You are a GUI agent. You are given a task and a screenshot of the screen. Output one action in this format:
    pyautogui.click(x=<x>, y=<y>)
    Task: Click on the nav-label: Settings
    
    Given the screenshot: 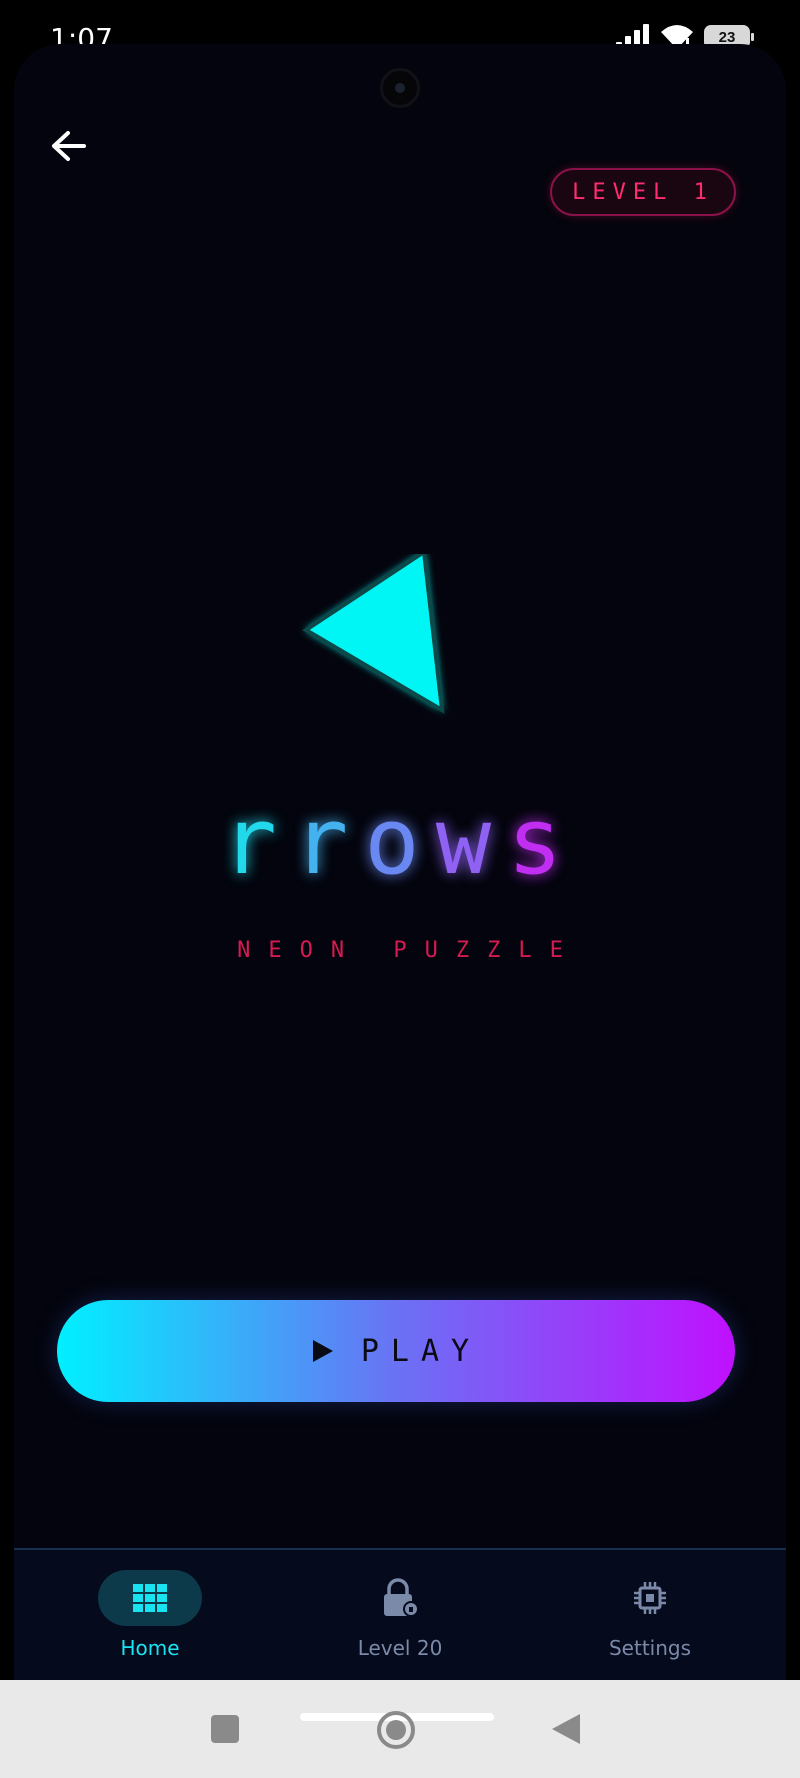 What is the action you would take?
    pyautogui.click(x=650, y=1648)
    